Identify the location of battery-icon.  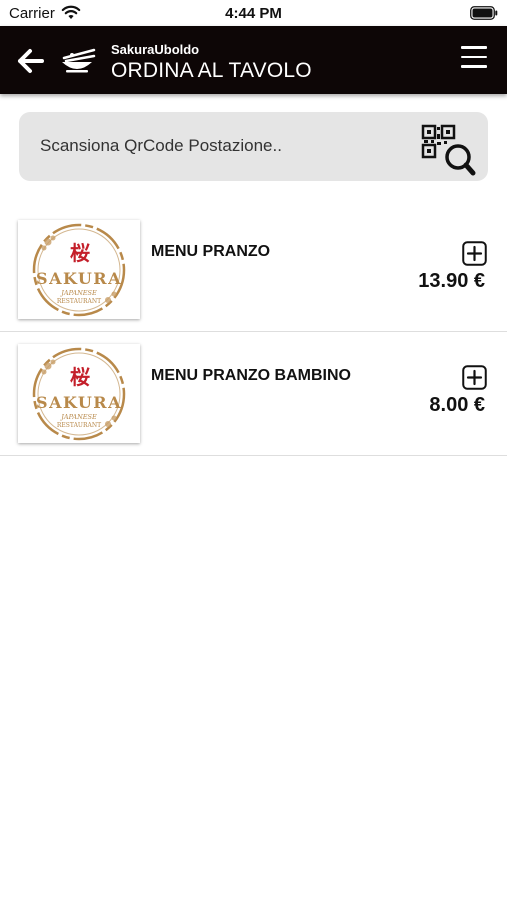
(484, 13).